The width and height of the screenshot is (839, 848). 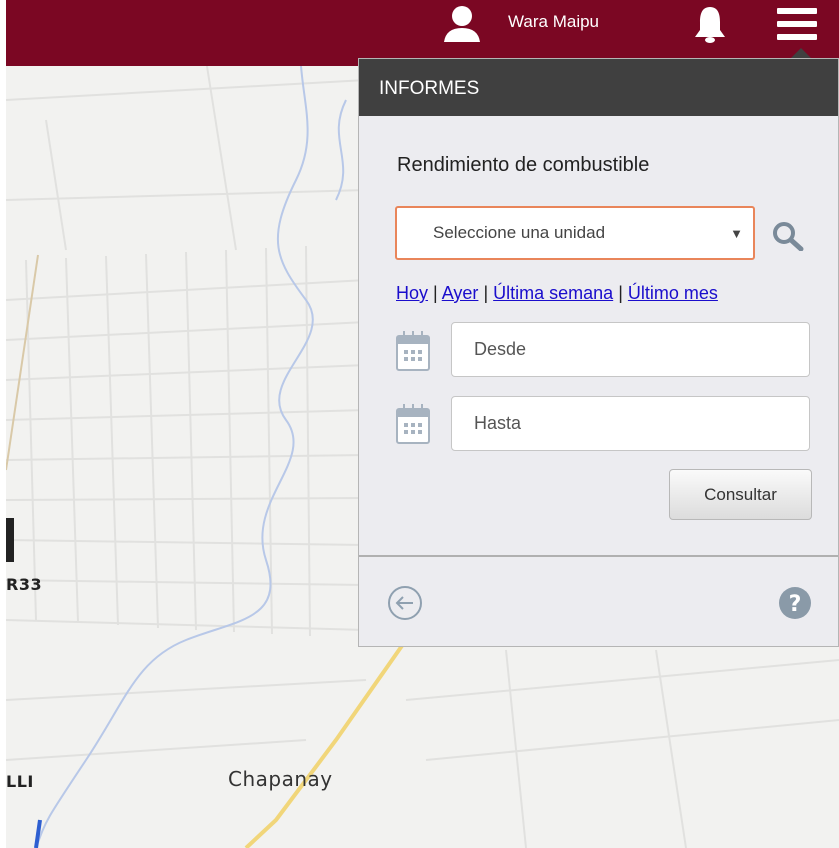 What do you see at coordinates (24, 584) in the screenshot?
I see `map-label-r33: R33` at bounding box center [24, 584].